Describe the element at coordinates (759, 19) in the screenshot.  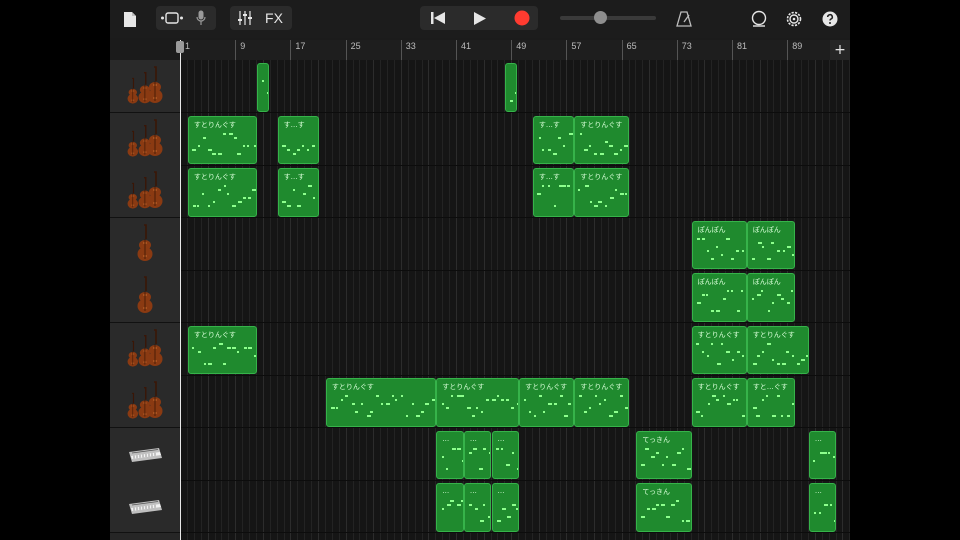
I see `loop-browser-icon` at that location.